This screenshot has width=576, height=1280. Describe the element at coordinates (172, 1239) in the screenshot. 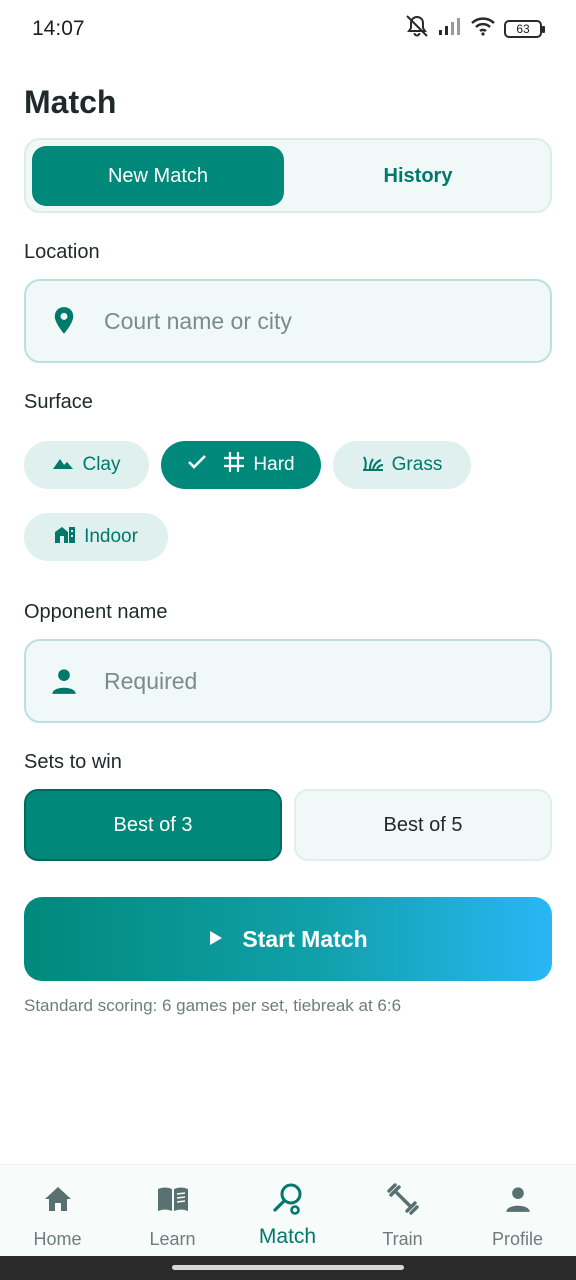

I see `nav-label: Learn` at that location.